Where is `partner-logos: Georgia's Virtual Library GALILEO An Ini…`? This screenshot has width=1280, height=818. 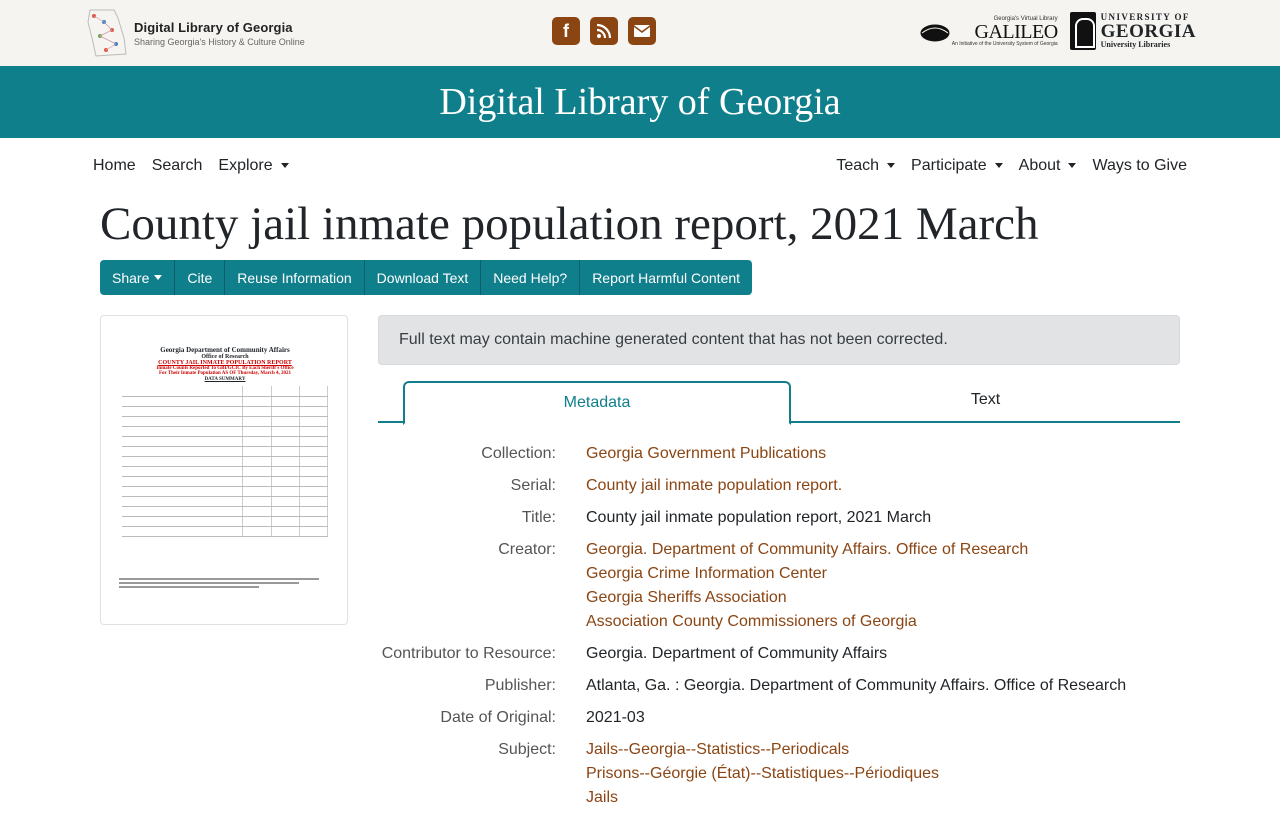
partner-logos: Georgia's Virtual Library GALILEO An Ini… is located at coordinates (1057, 31).